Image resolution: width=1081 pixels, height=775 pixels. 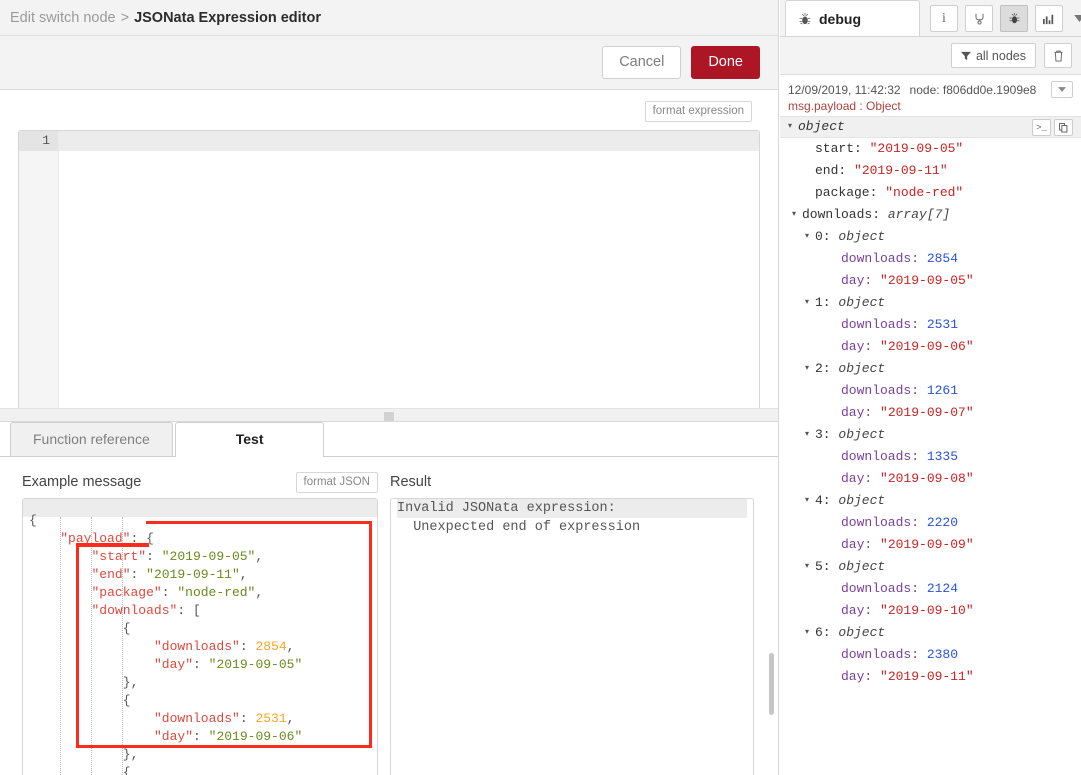 What do you see at coordinates (901, 170) in the screenshot?
I see `debug-tree-value: "2019-09-11"` at bounding box center [901, 170].